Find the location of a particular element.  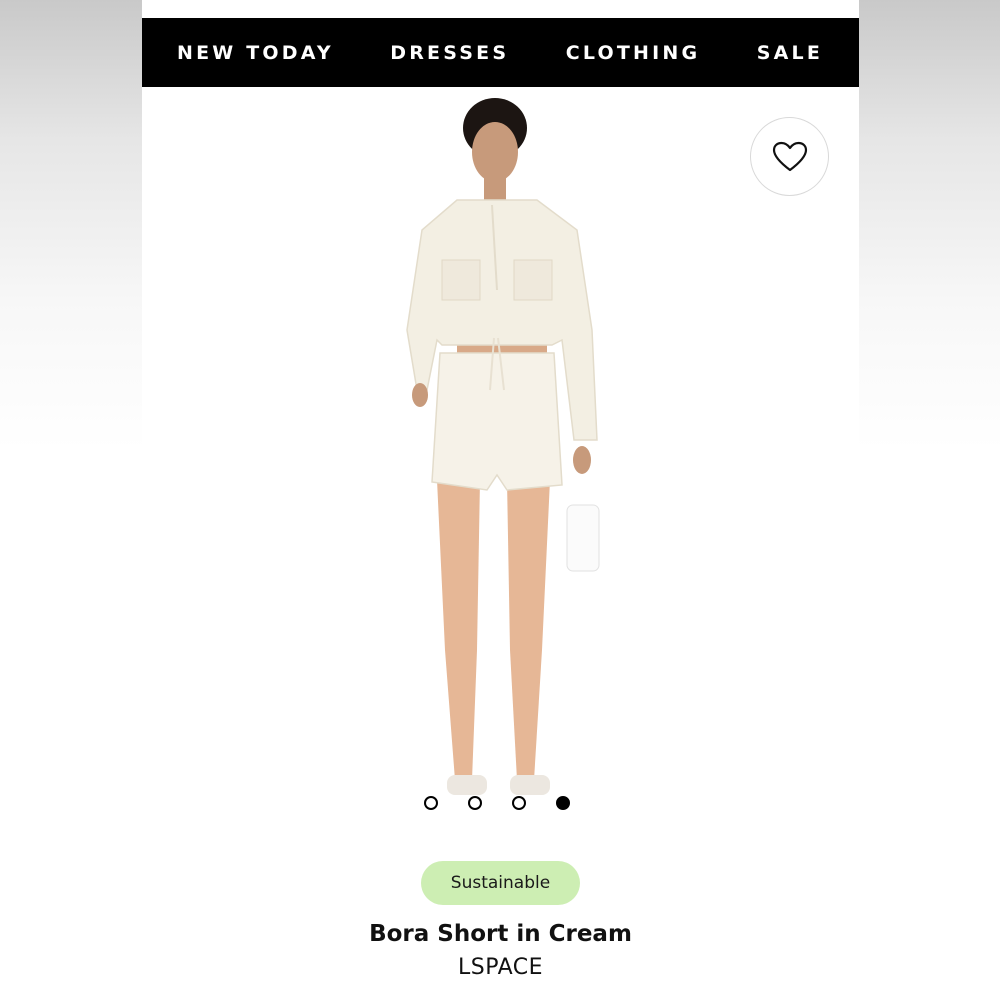

nav-item-dresses: DRESSES is located at coordinates (449, 53).